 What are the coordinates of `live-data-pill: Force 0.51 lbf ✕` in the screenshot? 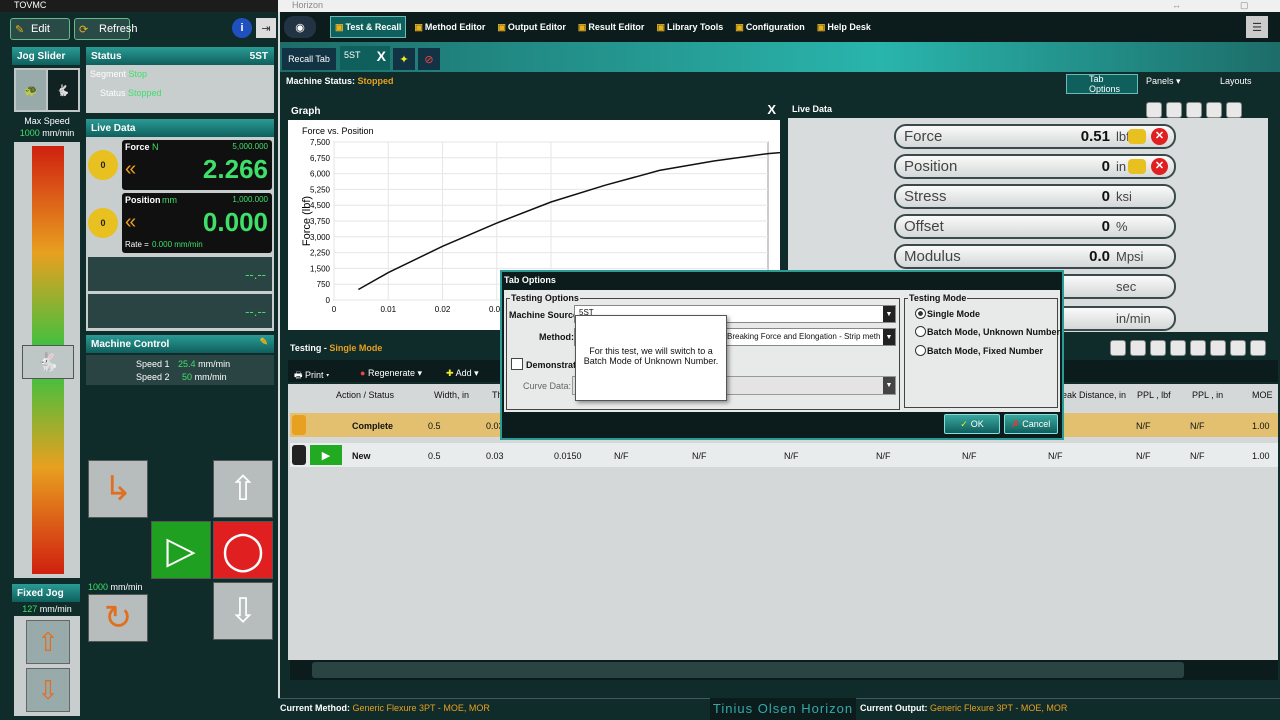 It's located at (1035, 136).